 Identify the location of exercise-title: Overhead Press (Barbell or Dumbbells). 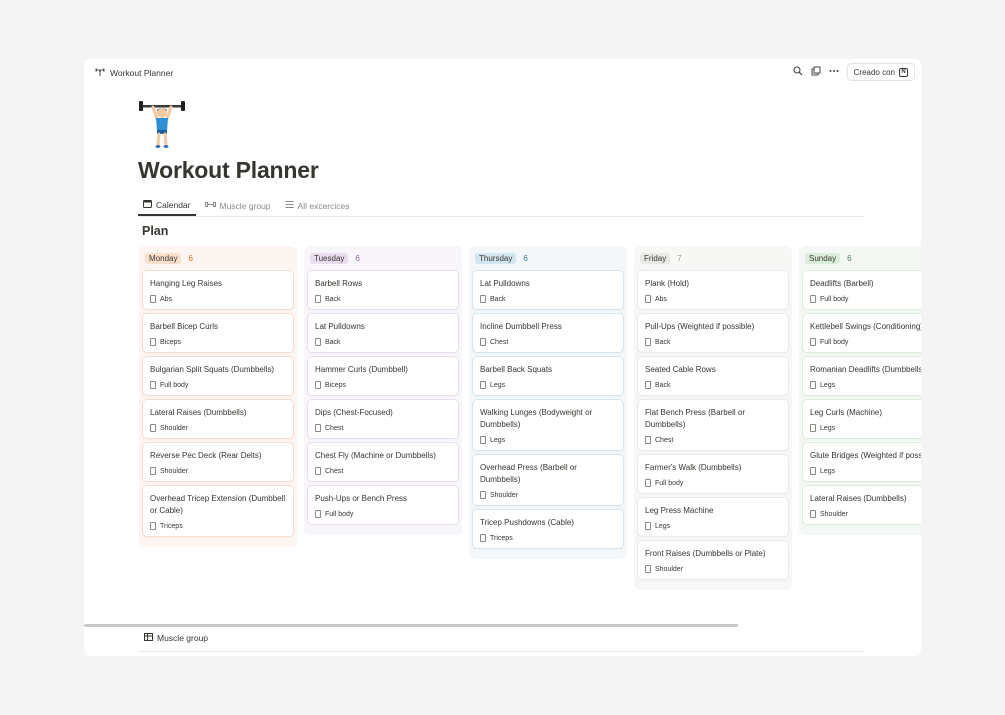
(528, 473).